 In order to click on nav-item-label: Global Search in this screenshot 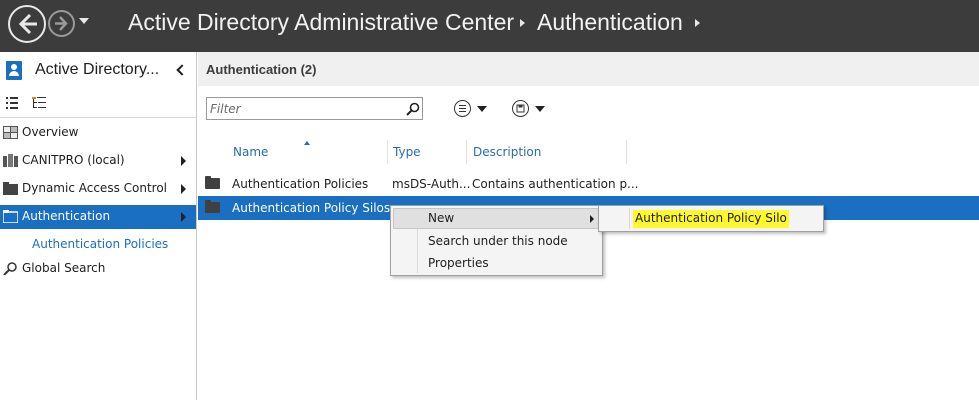, I will do `click(64, 268)`.